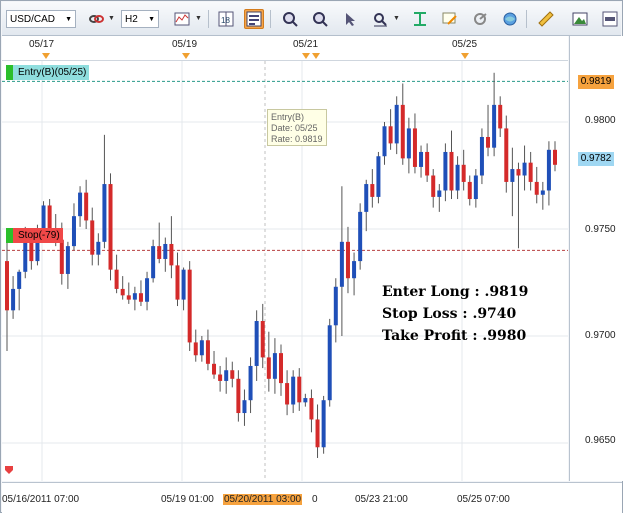  Describe the element at coordinates (596, 258) in the screenshot. I see `price-axis: 0.9800 0.9750 0.9700 0.9650` at that location.